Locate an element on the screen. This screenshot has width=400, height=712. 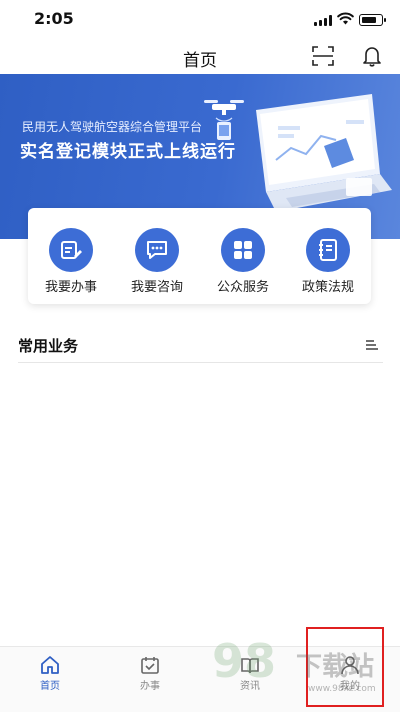
grid-icon is located at coordinates (243, 250).